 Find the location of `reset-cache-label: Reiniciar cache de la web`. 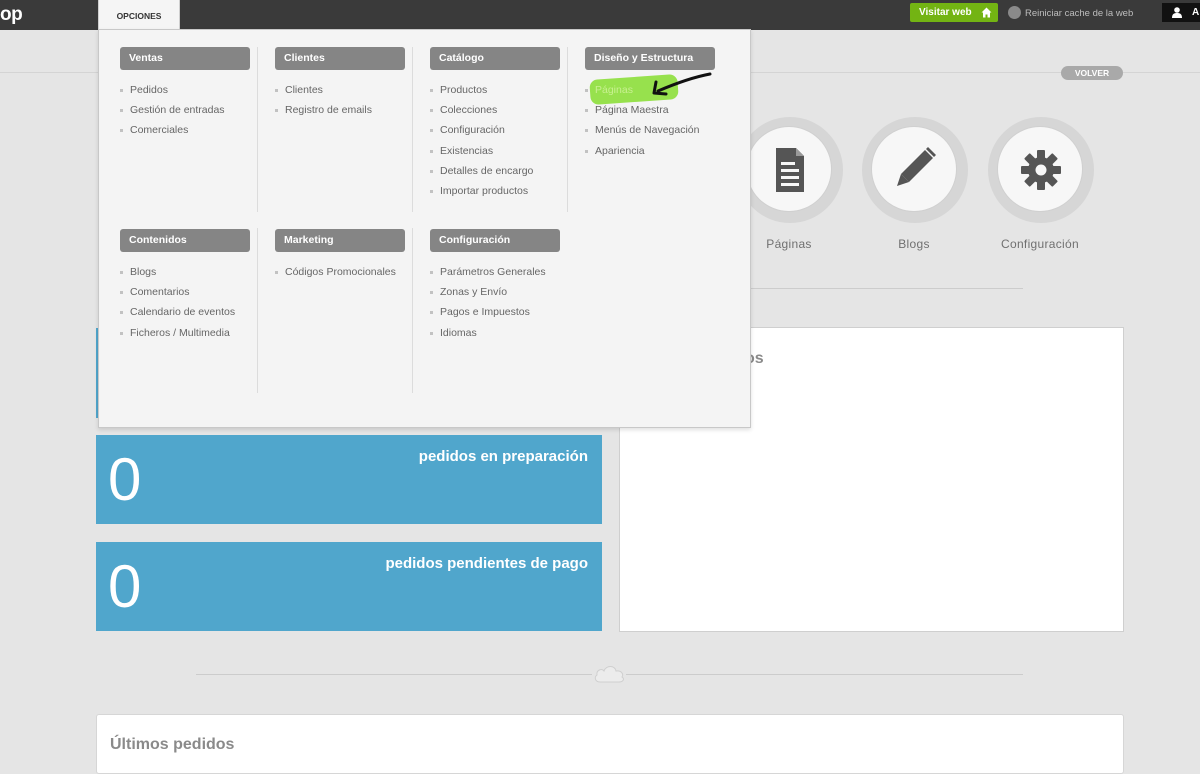

reset-cache-label: Reiniciar cache de la web is located at coordinates (1079, 13).